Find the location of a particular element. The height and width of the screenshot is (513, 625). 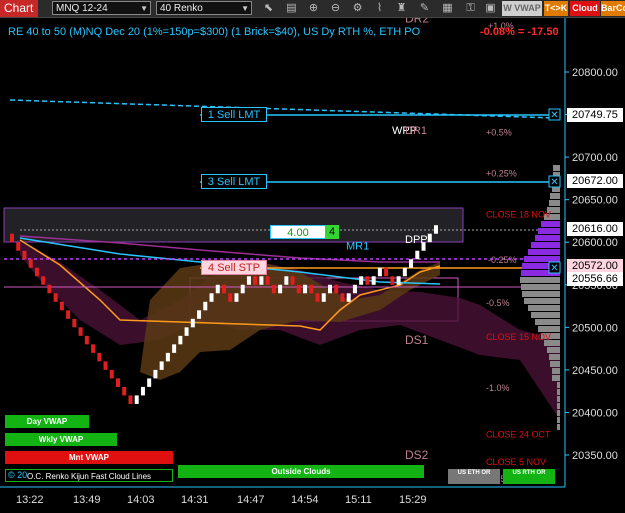

window-linking-icon: ▣ is located at coordinates (490, 8).